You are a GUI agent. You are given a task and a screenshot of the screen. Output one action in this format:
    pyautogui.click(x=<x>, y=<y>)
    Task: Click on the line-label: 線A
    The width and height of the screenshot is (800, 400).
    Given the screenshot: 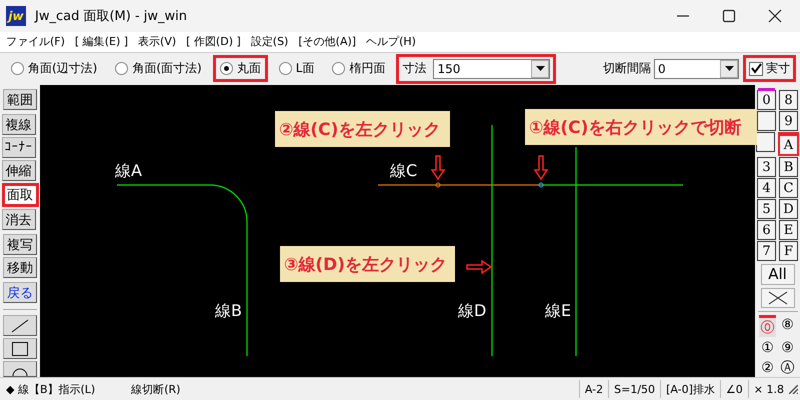 What is the action you would take?
    pyautogui.click(x=128, y=171)
    